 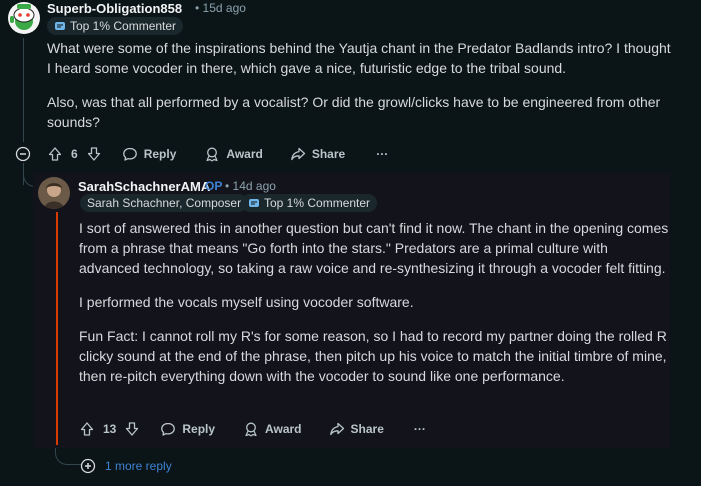 I want to click on comment-time: • 15d ago, so click(x=220, y=8).